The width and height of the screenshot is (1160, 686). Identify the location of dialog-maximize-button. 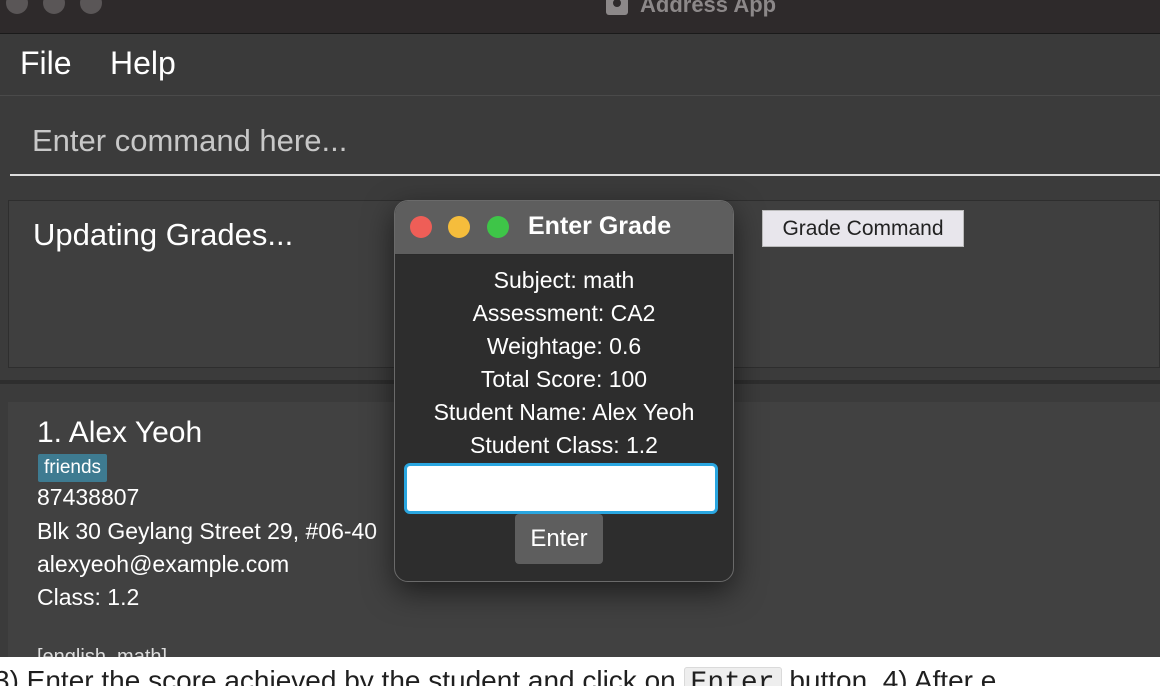
(498, 227).